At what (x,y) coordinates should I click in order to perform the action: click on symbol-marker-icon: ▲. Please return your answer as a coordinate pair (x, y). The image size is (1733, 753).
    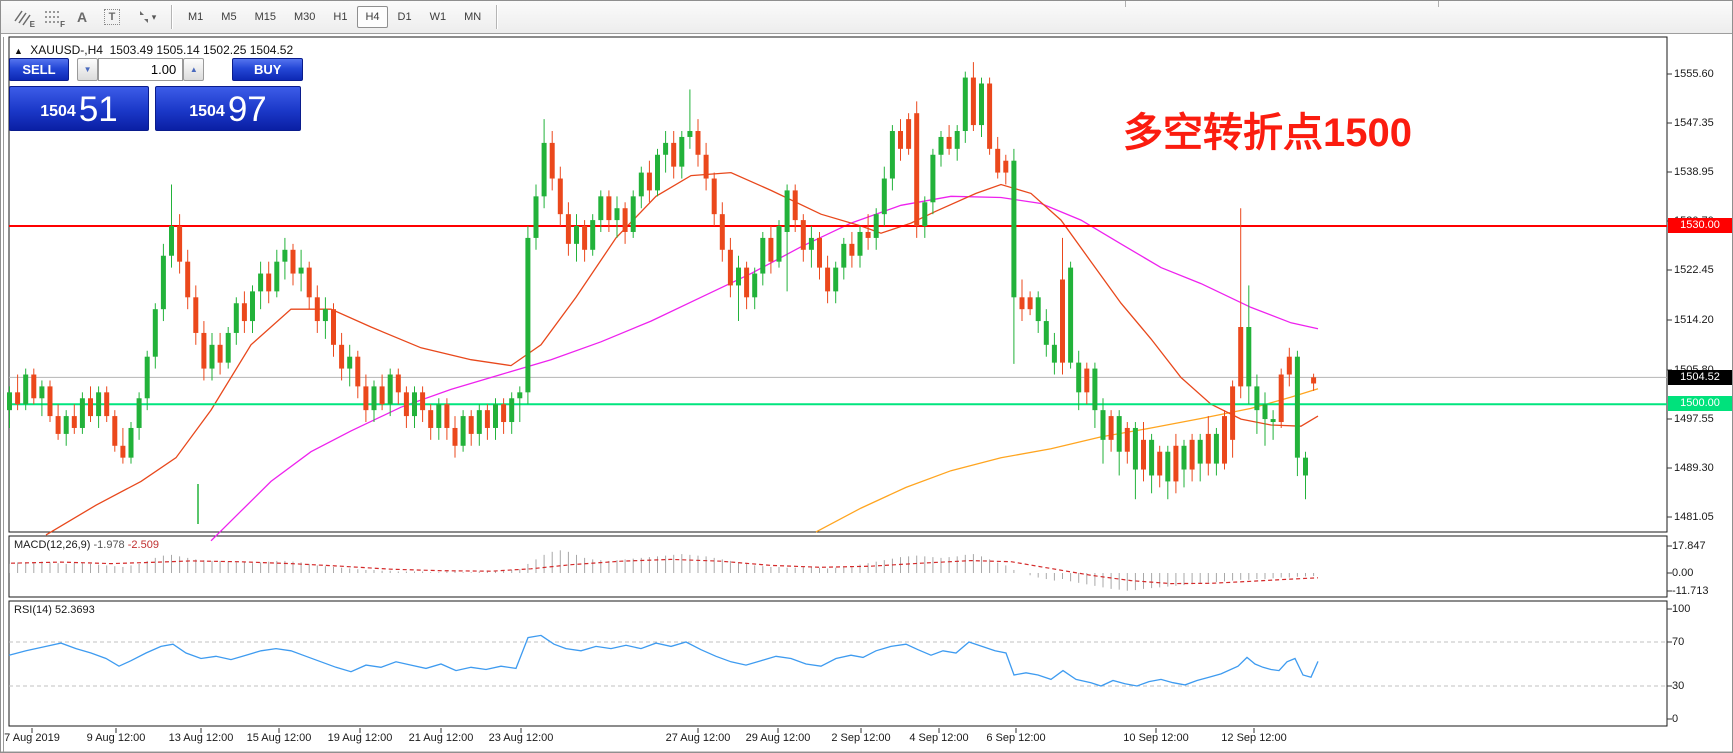
    Looking at the image, I should click on (18, 51).